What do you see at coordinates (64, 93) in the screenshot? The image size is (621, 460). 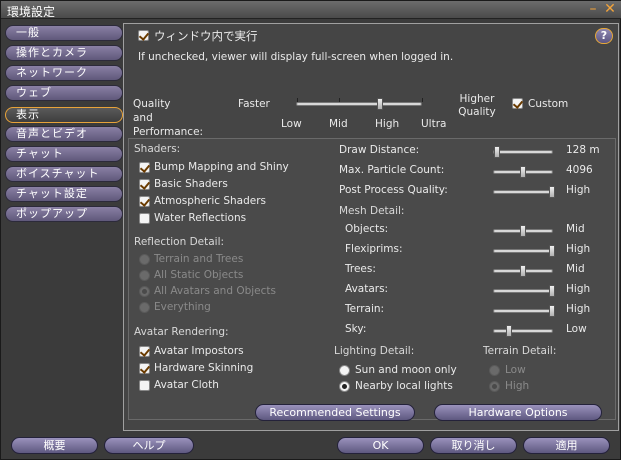 I see `sidebar-item-web: ウェブ` at bounding box center [64, 93].